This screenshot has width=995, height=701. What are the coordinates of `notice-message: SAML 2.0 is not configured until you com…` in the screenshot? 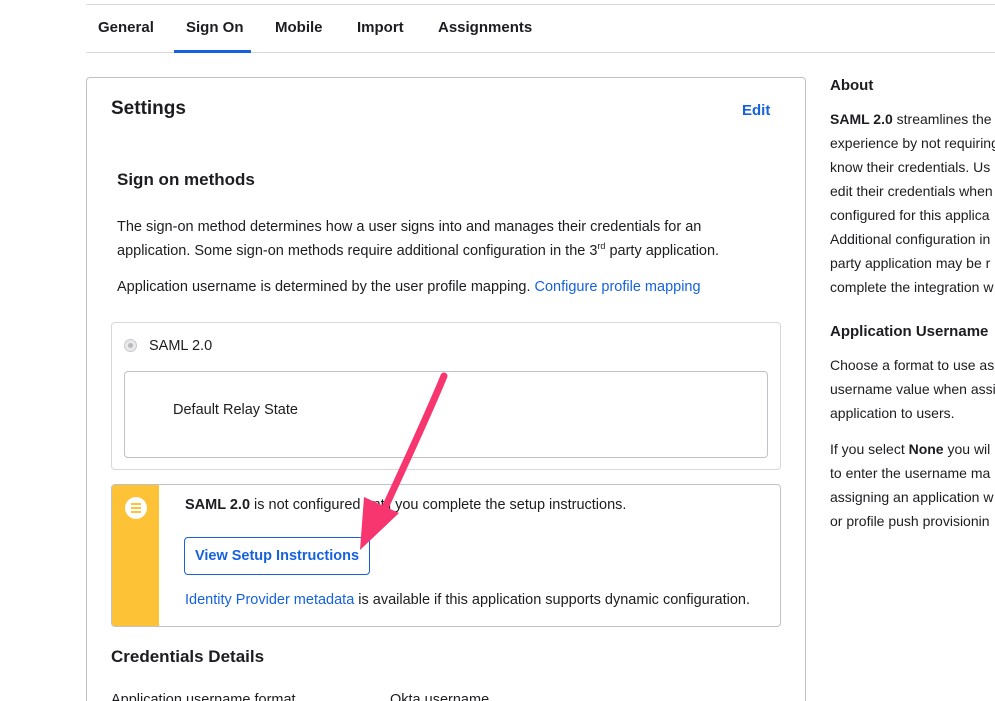 It's located at (405, 505).